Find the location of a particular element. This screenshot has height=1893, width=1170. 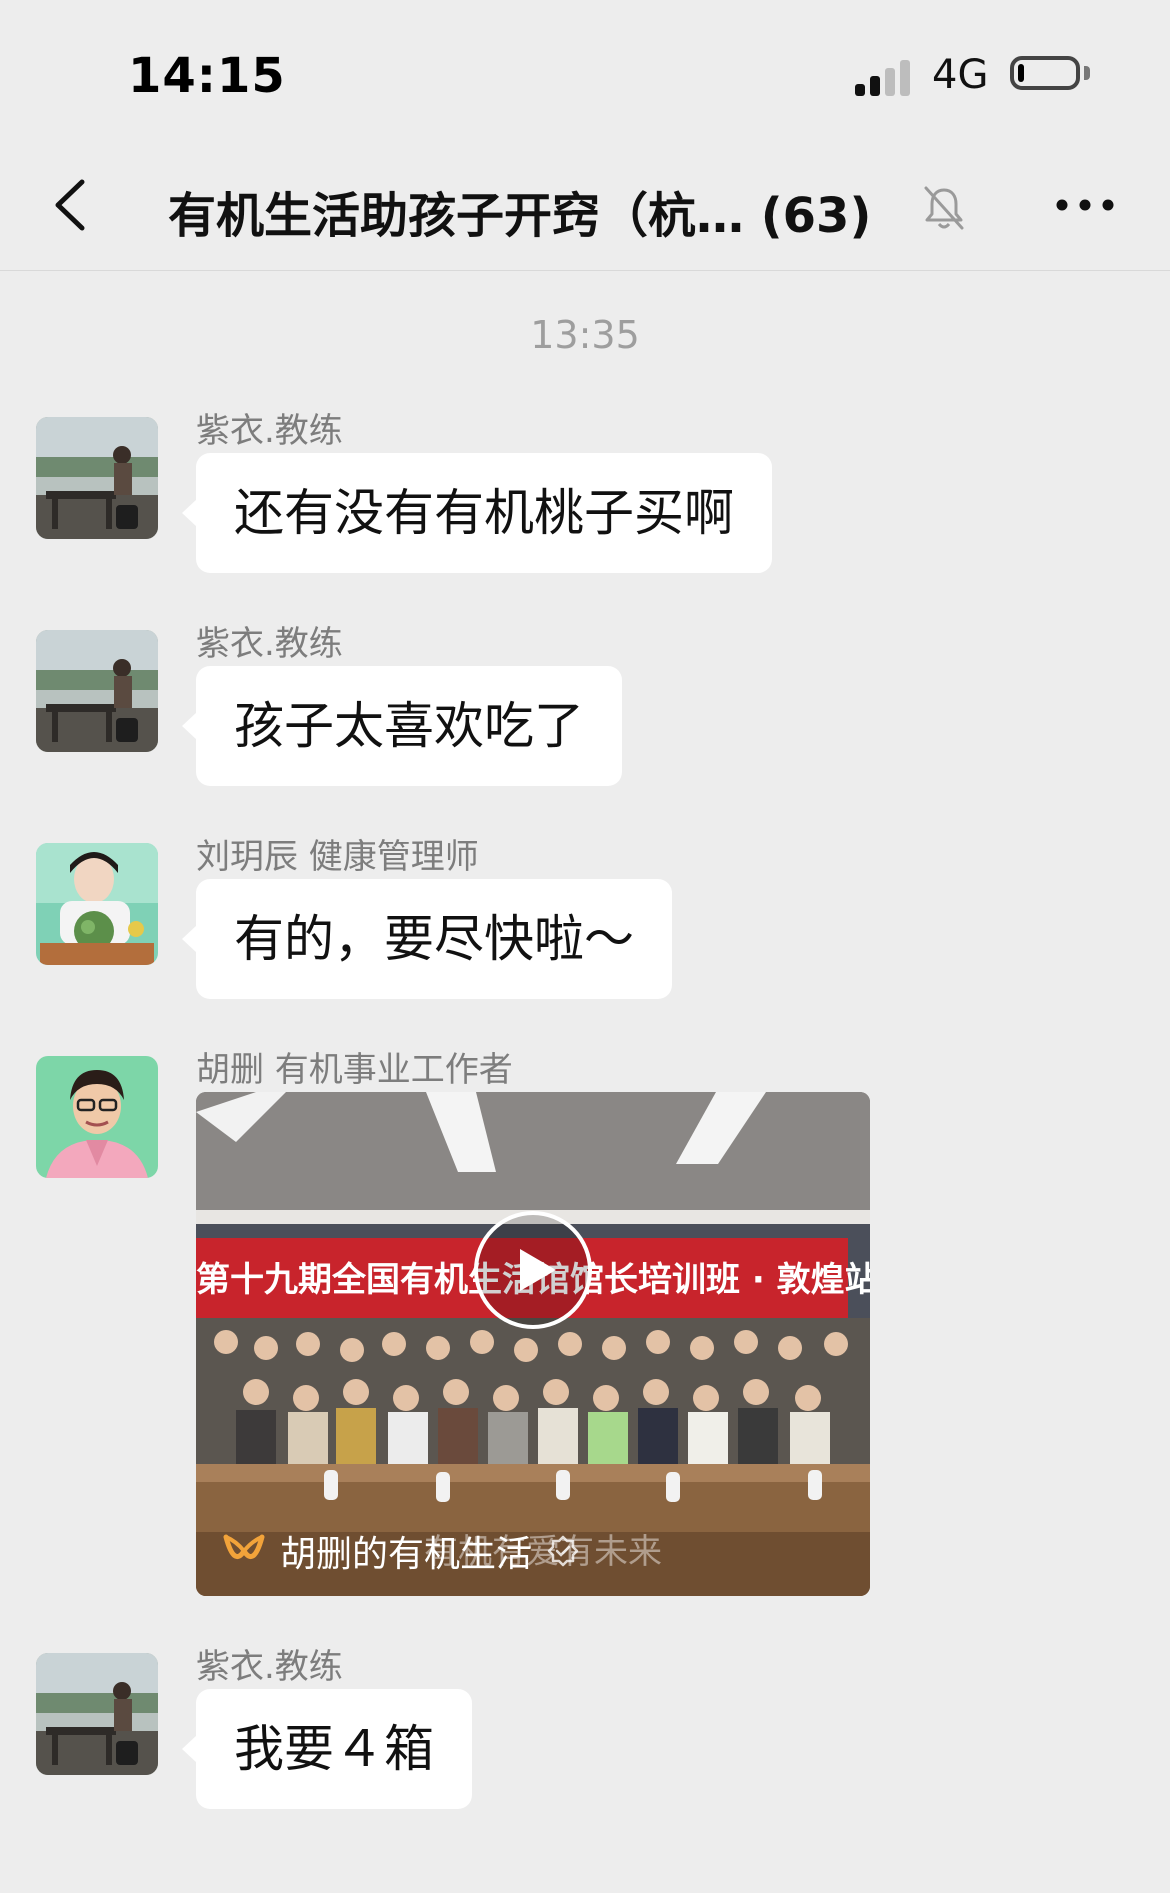

status-time: 14:15 is located at coordinates (207, 76).